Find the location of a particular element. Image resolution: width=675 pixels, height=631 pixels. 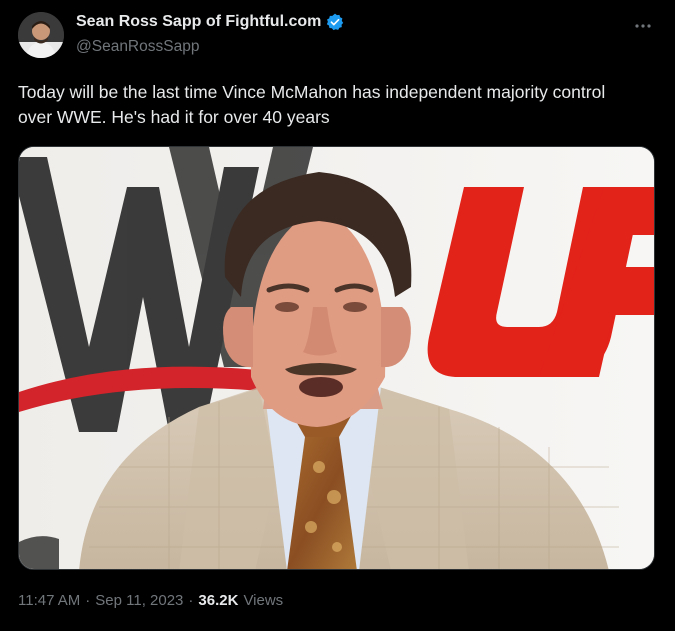

avatar-image is located at coordinates (41, 35).